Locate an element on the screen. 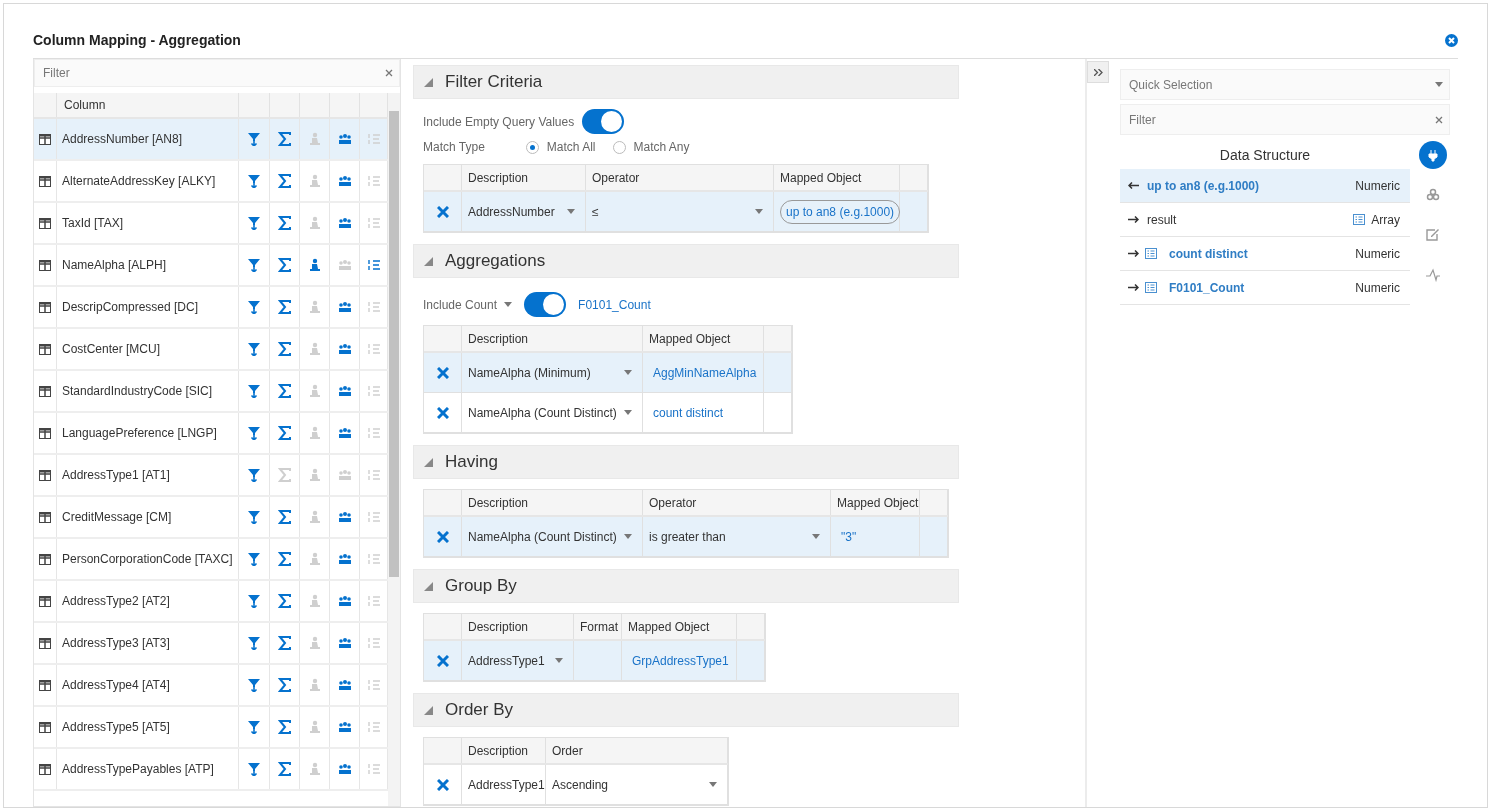 The image size is (1492, 810). table-row: AddressNumber ≤ up to an8 (e.g.1000) is located at coordinates (676, 212).